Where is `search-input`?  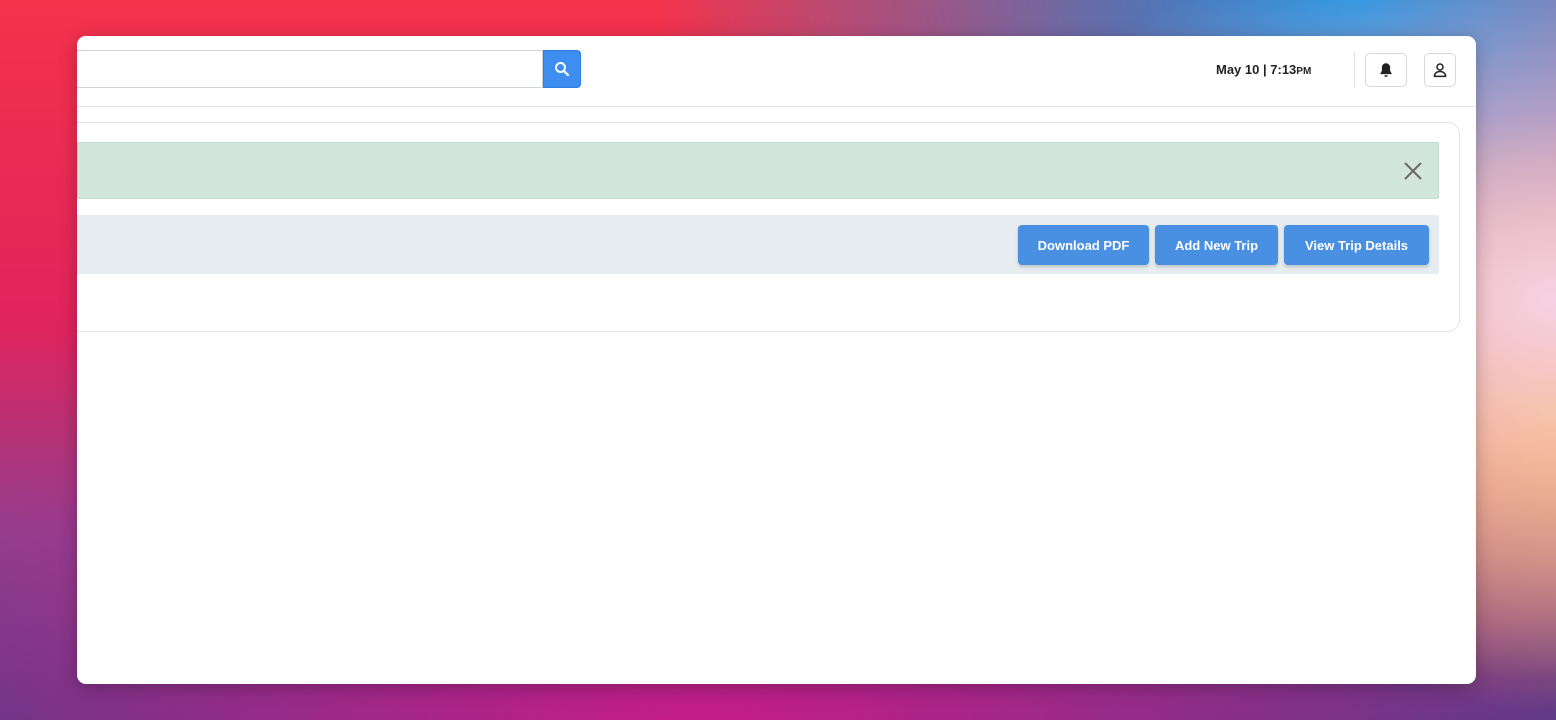 search-input is located at coordinates (310, 69).